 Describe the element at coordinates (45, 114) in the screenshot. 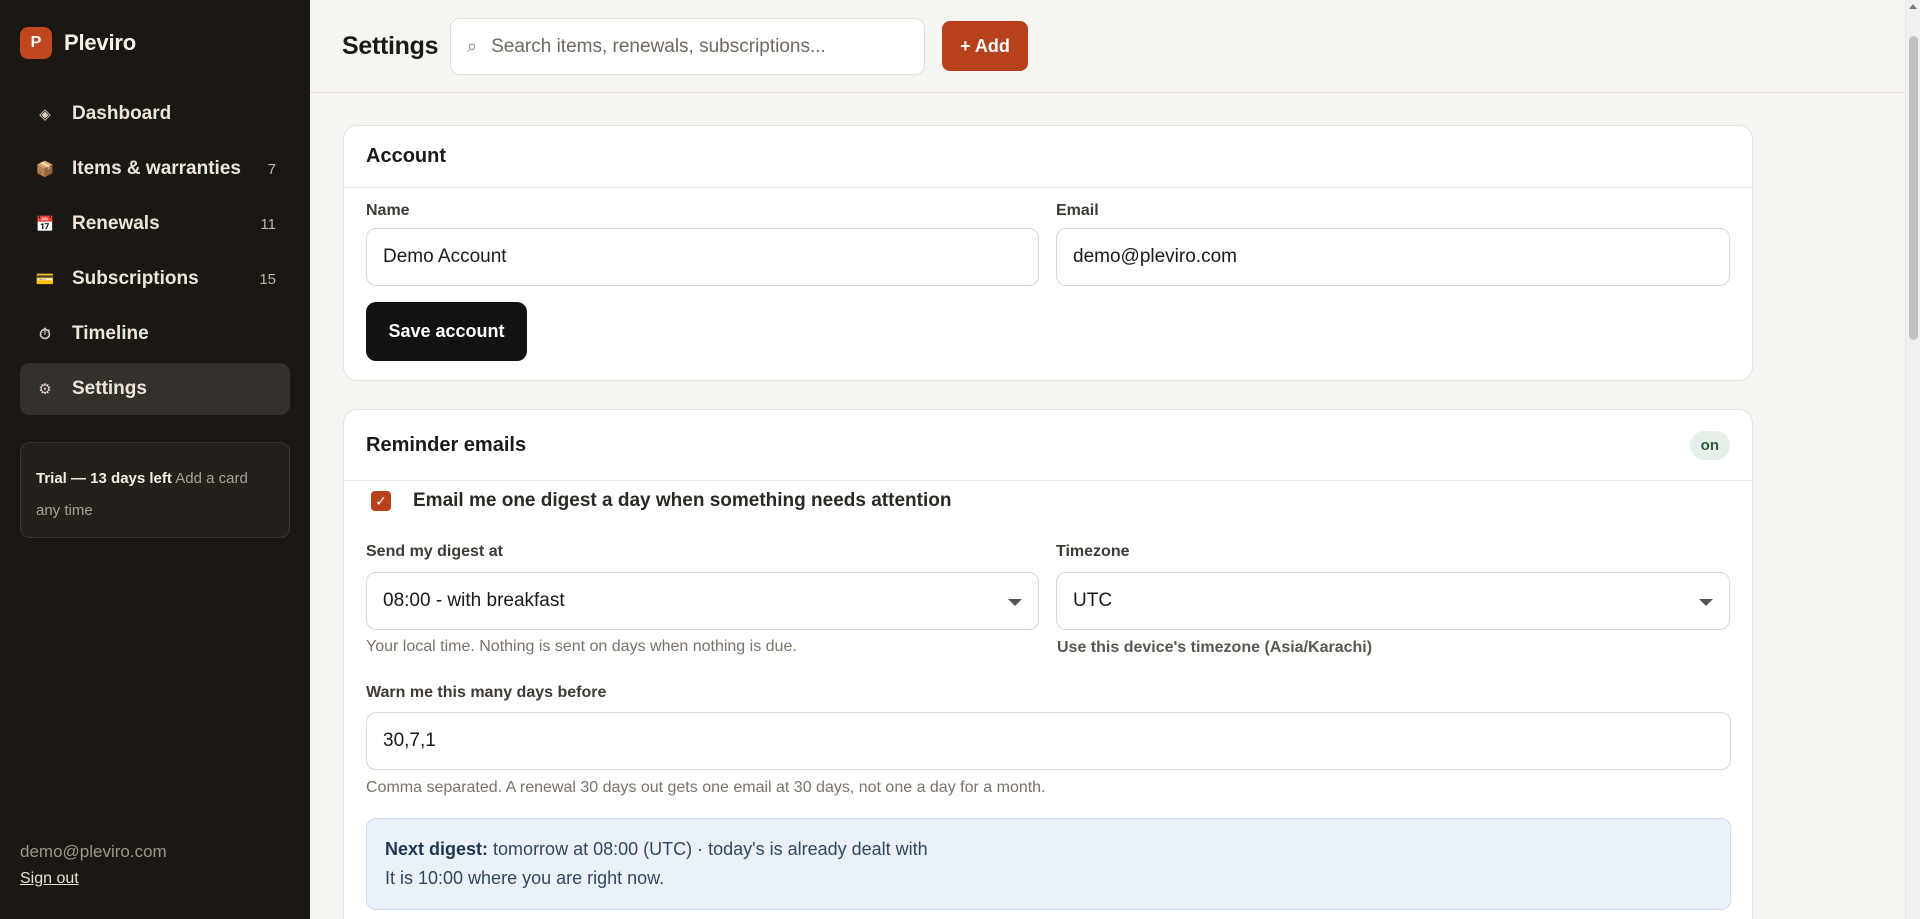

I see `diamond-icon: ◈` at that location.